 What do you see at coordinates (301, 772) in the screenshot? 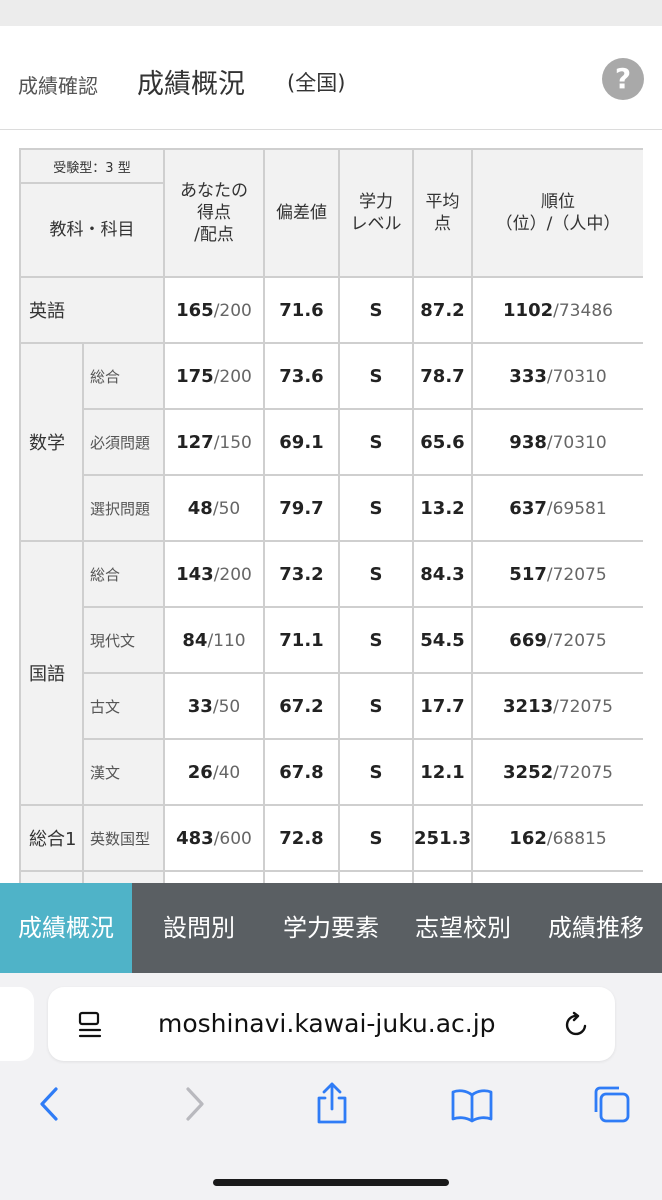
I see `deviation-cell: 67.8` at bounding box center [301, 772].